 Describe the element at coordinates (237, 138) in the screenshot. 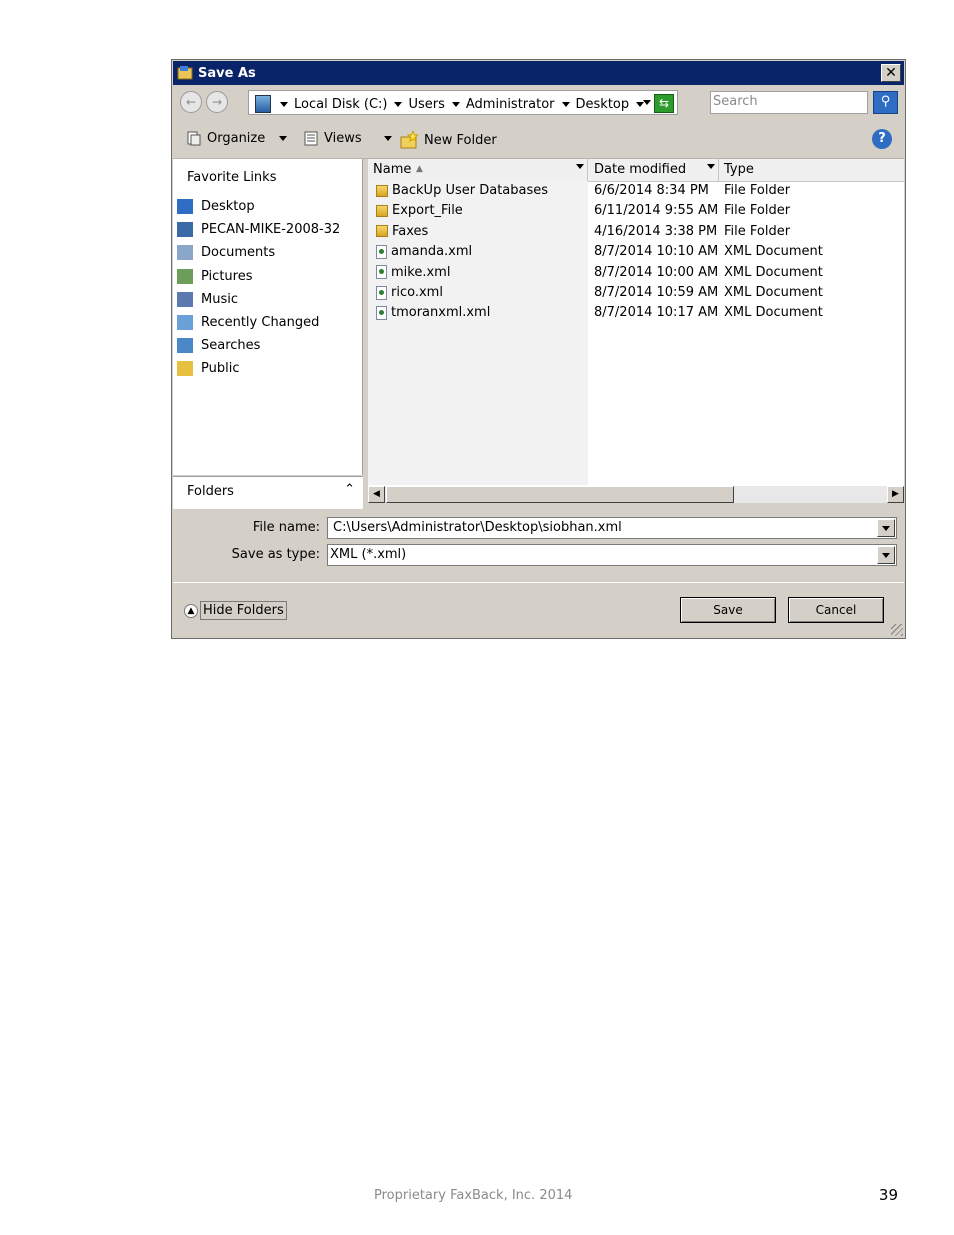

I see `organize-button: Organize` at that location.